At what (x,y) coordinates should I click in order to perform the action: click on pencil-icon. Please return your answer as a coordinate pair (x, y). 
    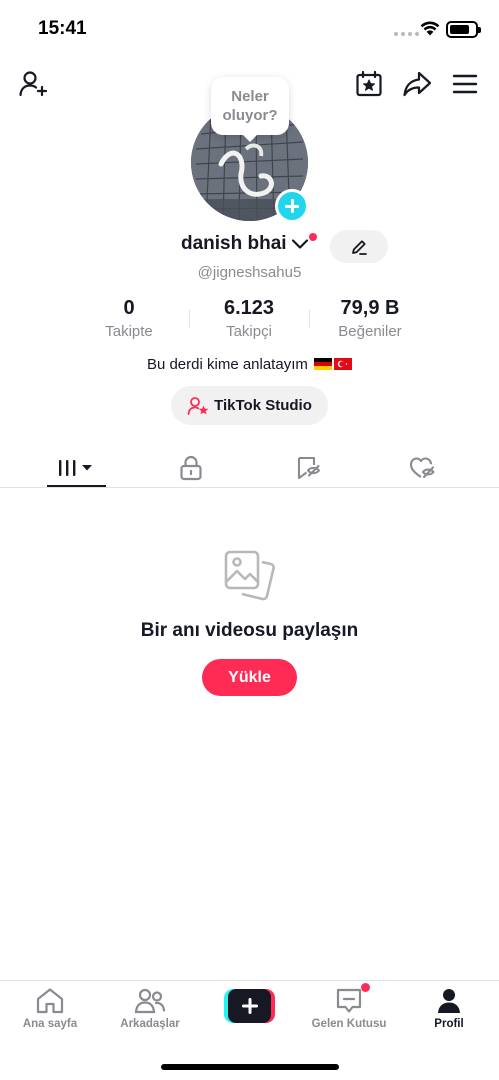
    Looking at the image, I should click on (359, 247).